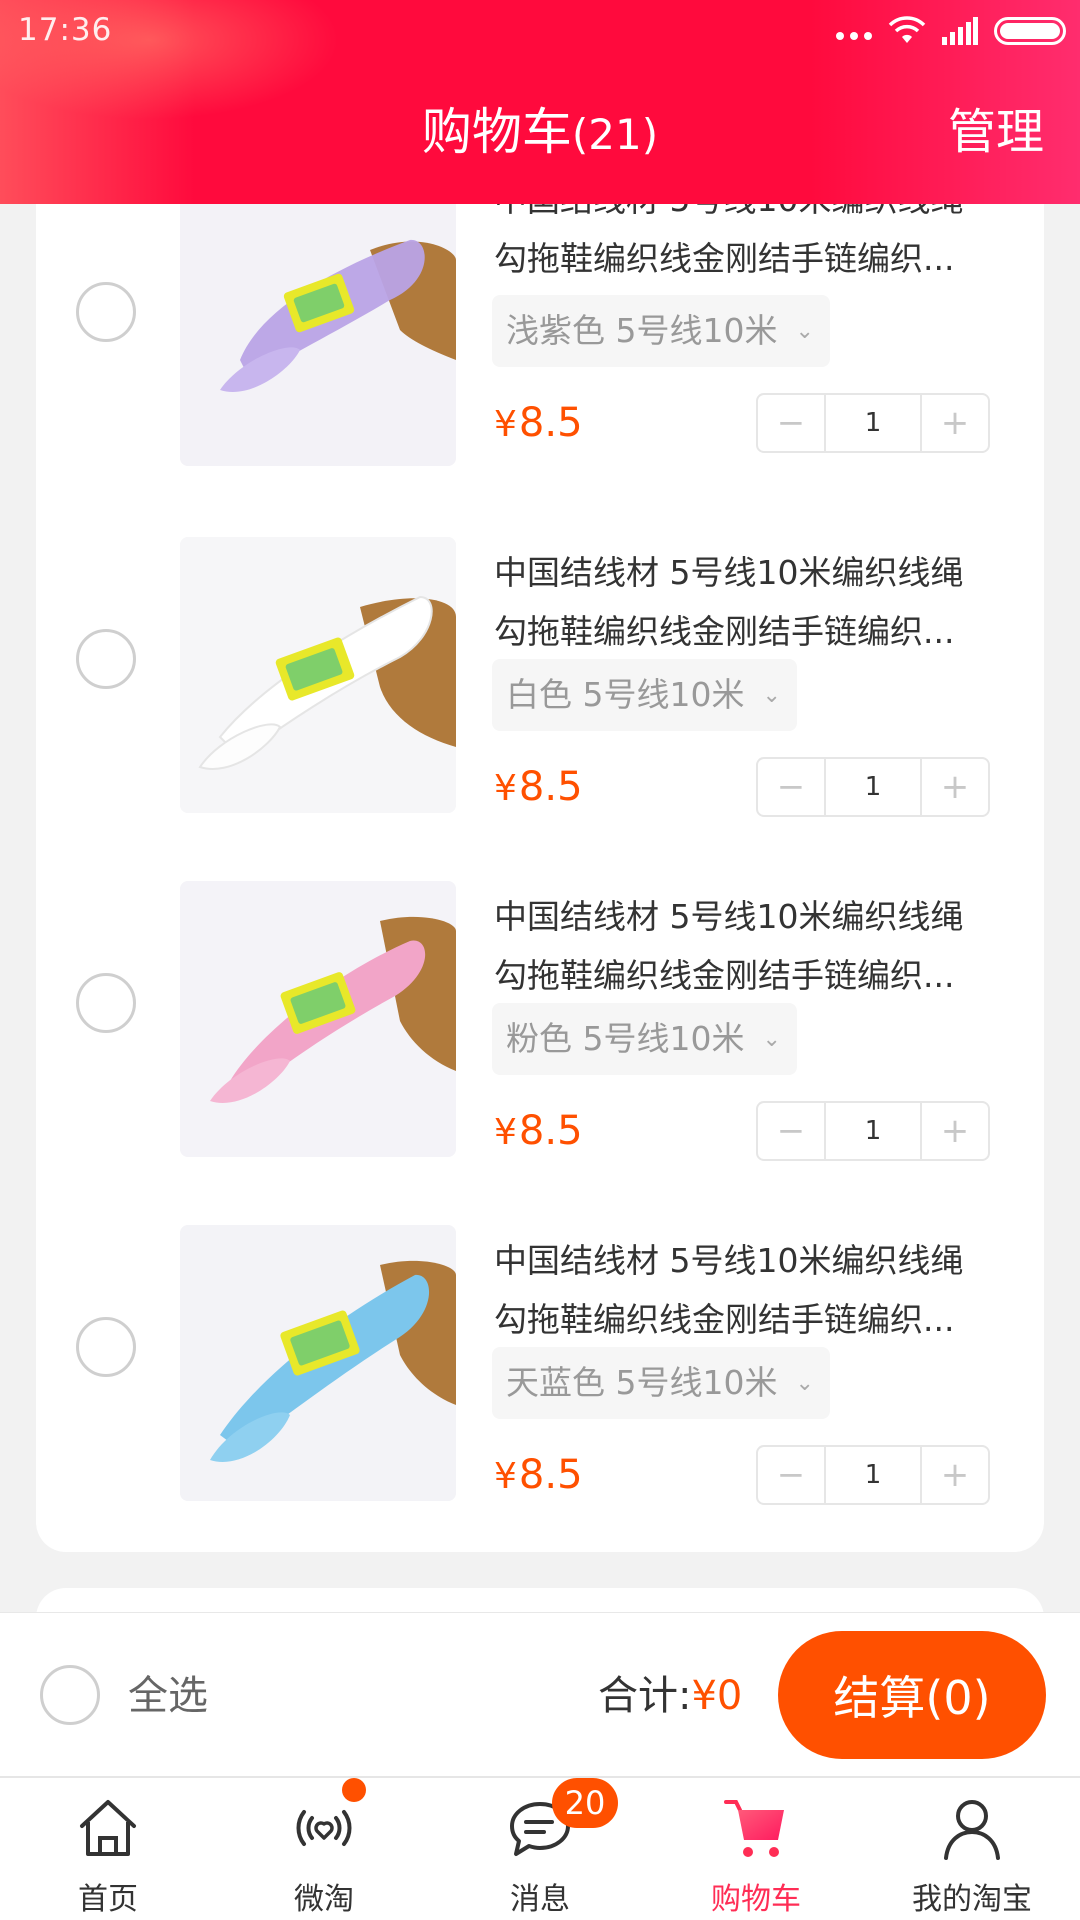 Image resolution: width=1080 pixels, height=1920 pixels. Describe the element at coordinates (972, 1899) in the screenshot. I see `tab-label: 我的淘宝` at that location.